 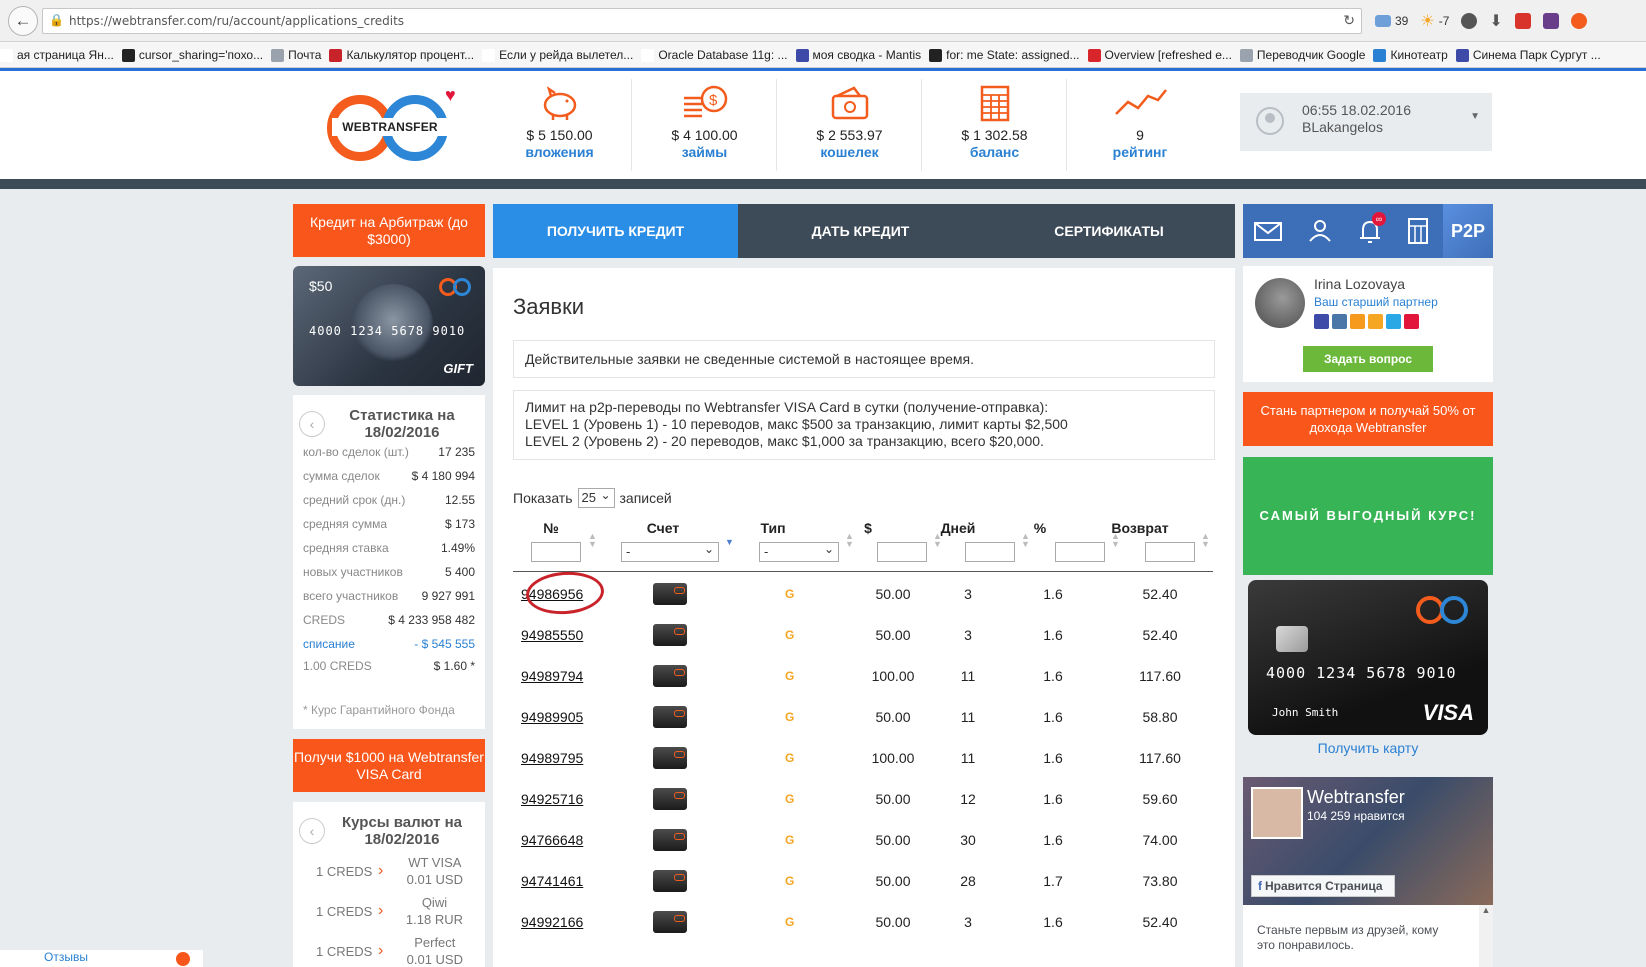 What do you see at coordinates (353, 572) in the screenshot?
I see `stats-key: новых участников` at bounding box center [353, 572].